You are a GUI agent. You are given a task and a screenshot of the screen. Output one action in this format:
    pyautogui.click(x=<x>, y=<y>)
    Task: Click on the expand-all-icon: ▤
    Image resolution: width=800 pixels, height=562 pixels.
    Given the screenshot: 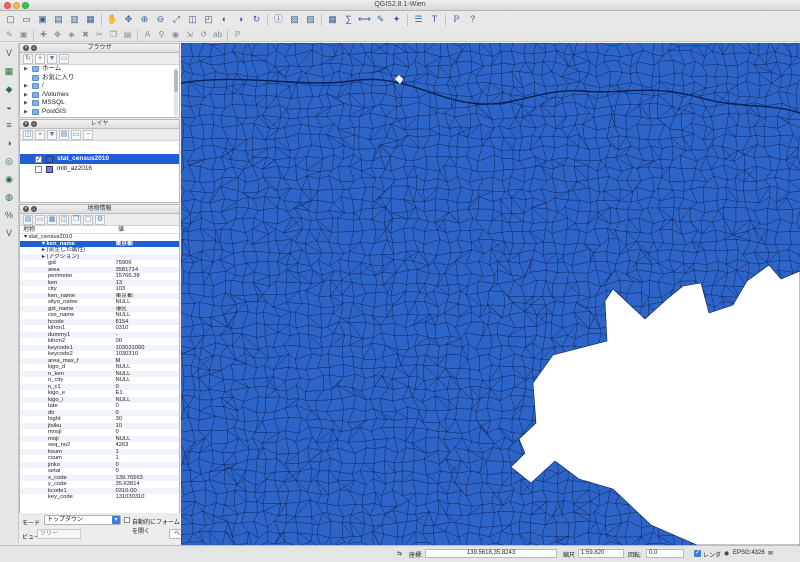 What is the action you would take?
    pyautogui.click(x=64, y=135)
    